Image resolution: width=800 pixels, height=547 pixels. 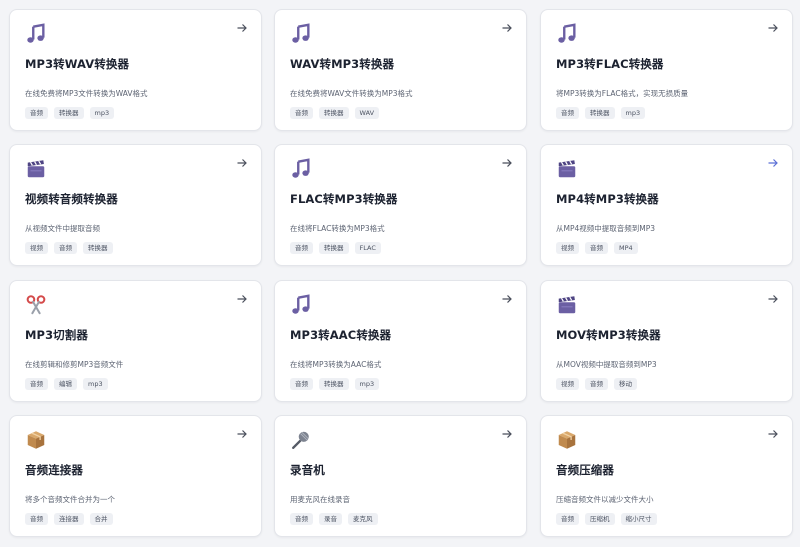 What do you see at coordinates (610, 64) in the screenshot?
I see `card-title: MP3转FLAC转换器` at bounding box center [610, 64].